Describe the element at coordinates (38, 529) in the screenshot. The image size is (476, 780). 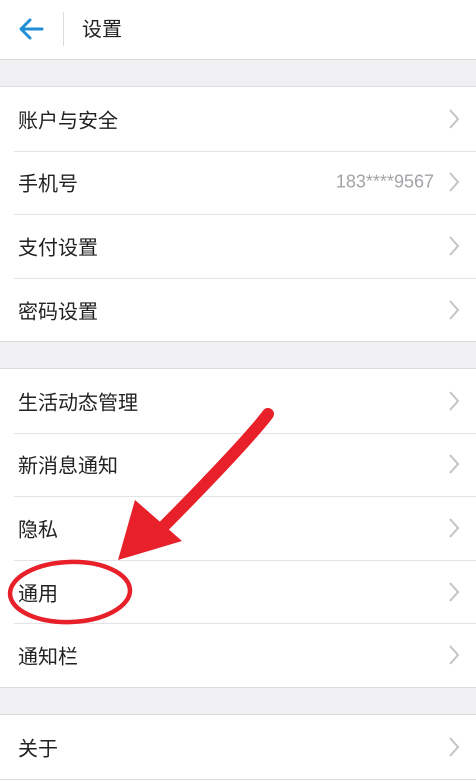
I see `settings-item-label: 隐私` at that location.